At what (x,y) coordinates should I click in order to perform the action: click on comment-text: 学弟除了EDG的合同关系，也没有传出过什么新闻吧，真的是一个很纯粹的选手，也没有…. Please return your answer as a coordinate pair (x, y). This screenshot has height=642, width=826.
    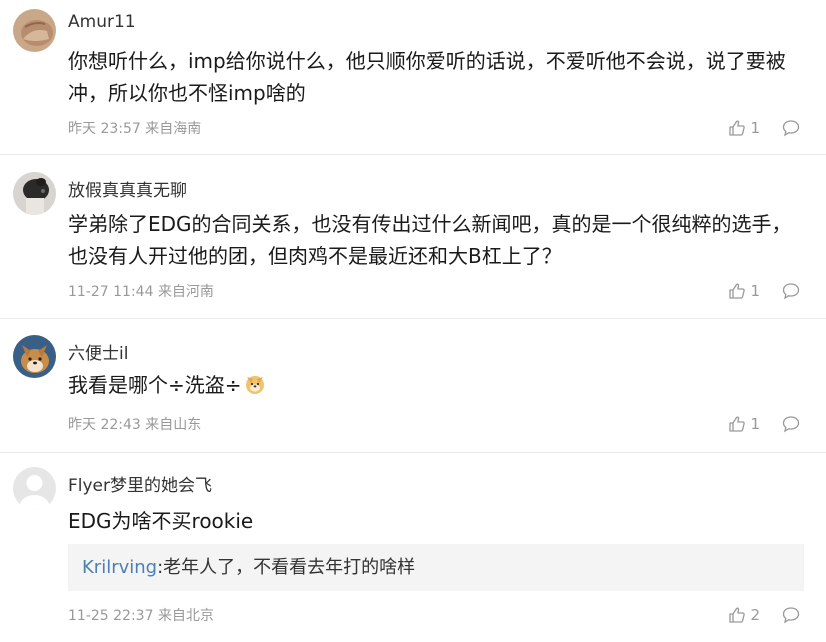
    Looking at the image, I should click on (430, 240).